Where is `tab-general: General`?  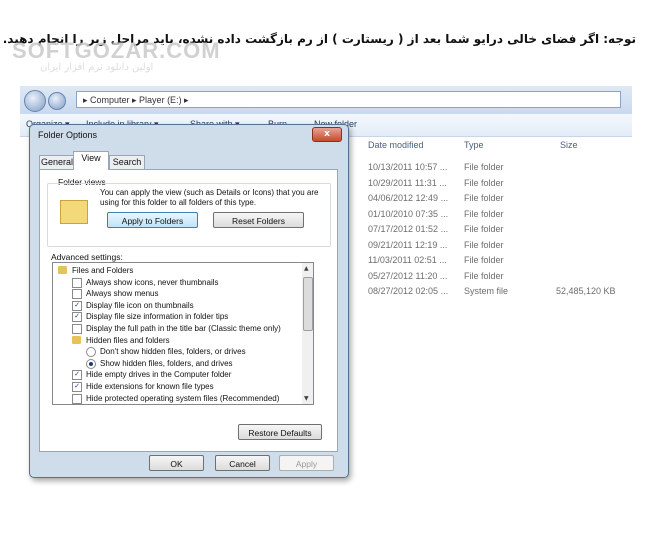
tab-general: General is located at coordinates (57, 162).